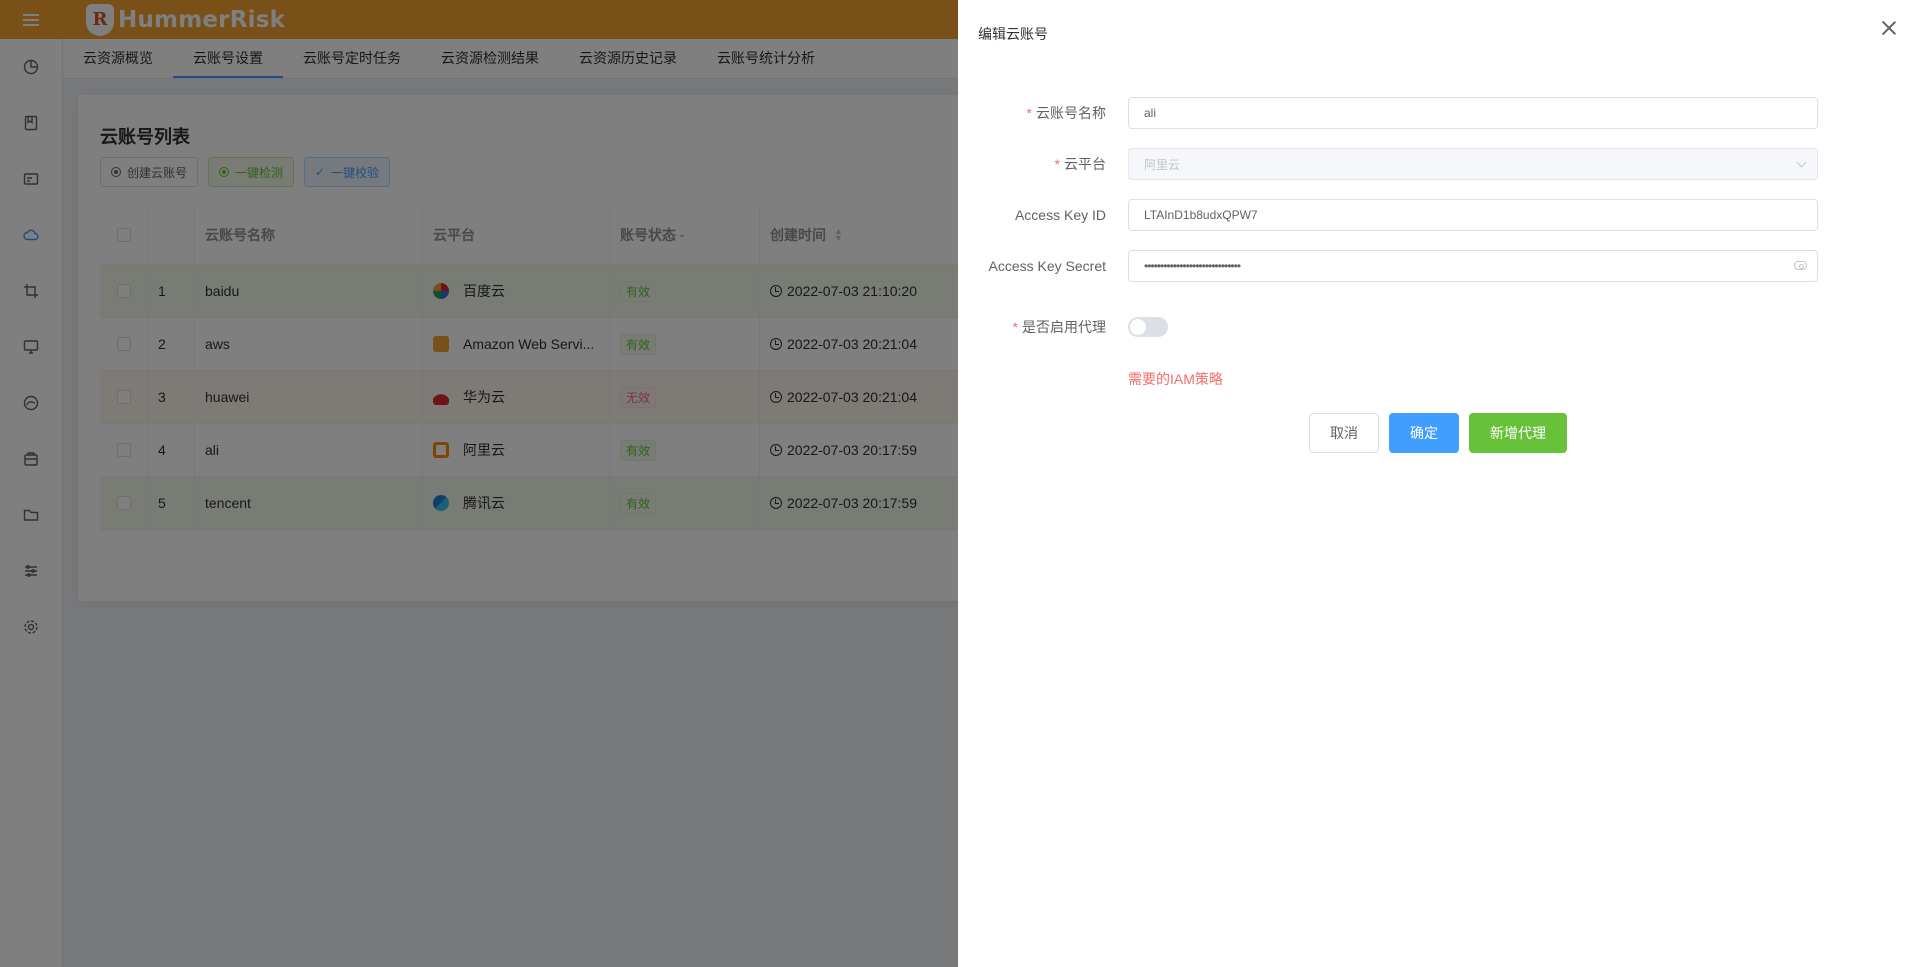 The image size is (1917, 967). I want to click on add-proxy-button: 新增代理, so click(1518, 433).